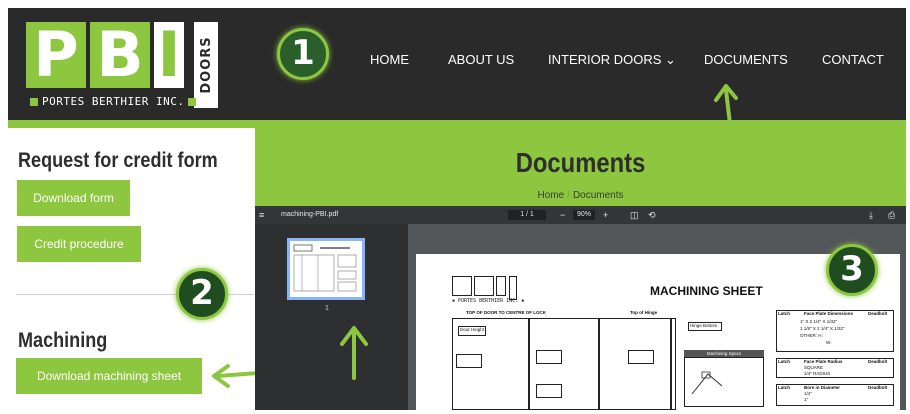 The height and width of the screenshot is (414, 910). What do you see at coordinates (331, 317) in the screenshot?
I see `pdf-thumbnail-sidebar: 1` at bounding box center [331, 317].